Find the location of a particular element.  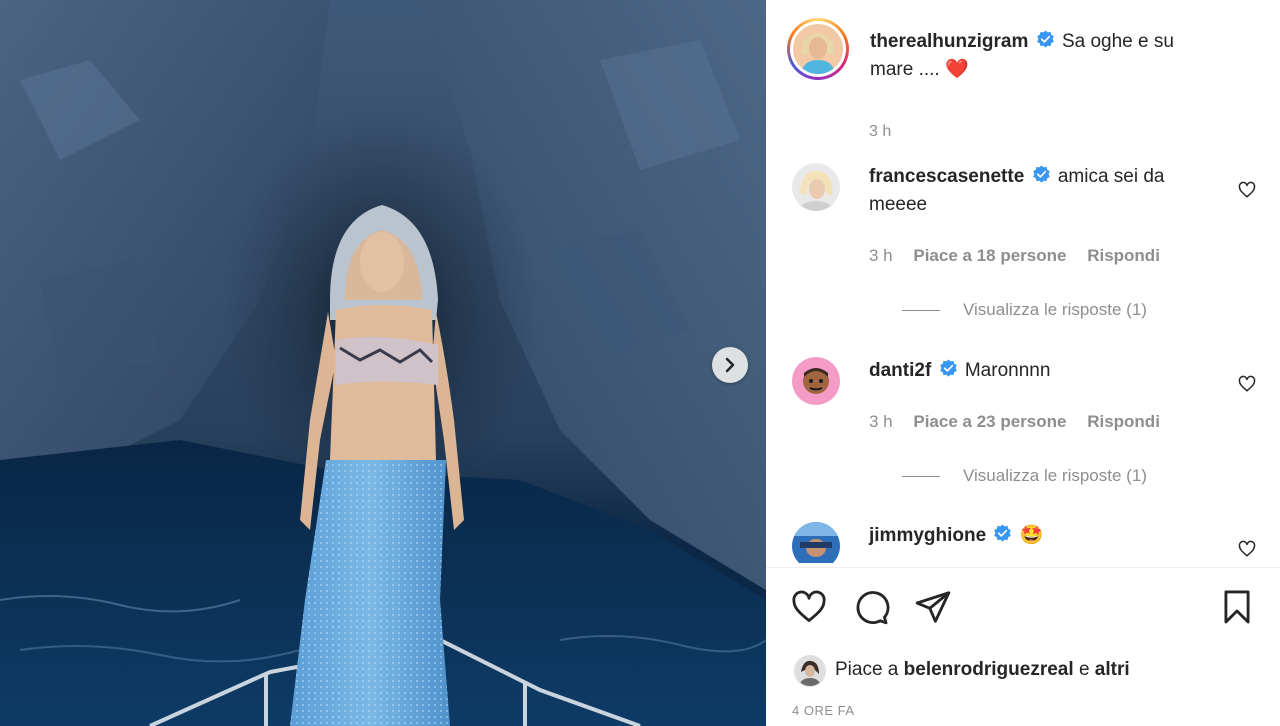

likes-prefix: Piace a is located at coordinates (867, 669).